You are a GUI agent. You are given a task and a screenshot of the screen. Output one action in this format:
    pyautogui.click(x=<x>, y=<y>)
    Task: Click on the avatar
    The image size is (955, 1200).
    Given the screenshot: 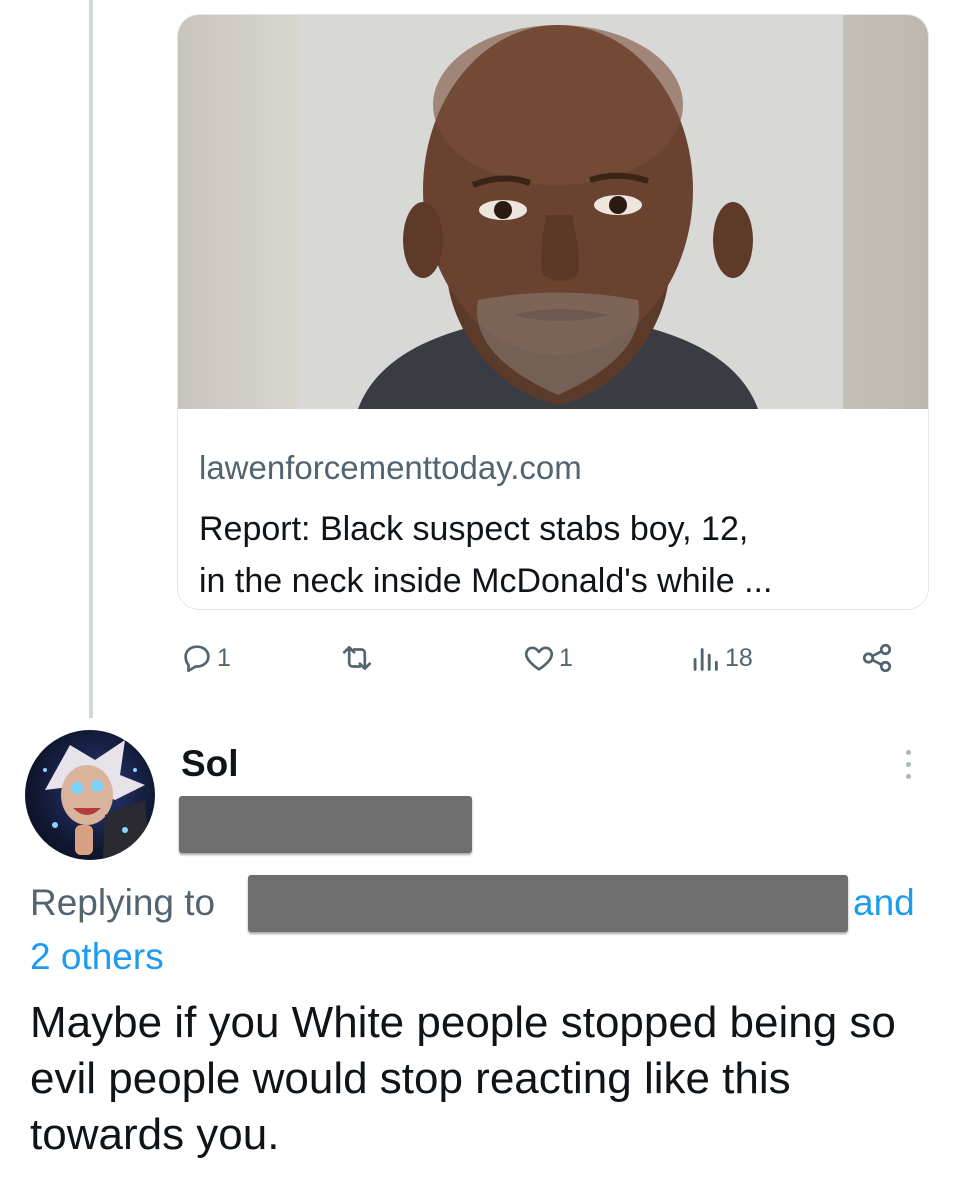 What is the action you would take?
    pyautogui.click(x=90, y=795)
    